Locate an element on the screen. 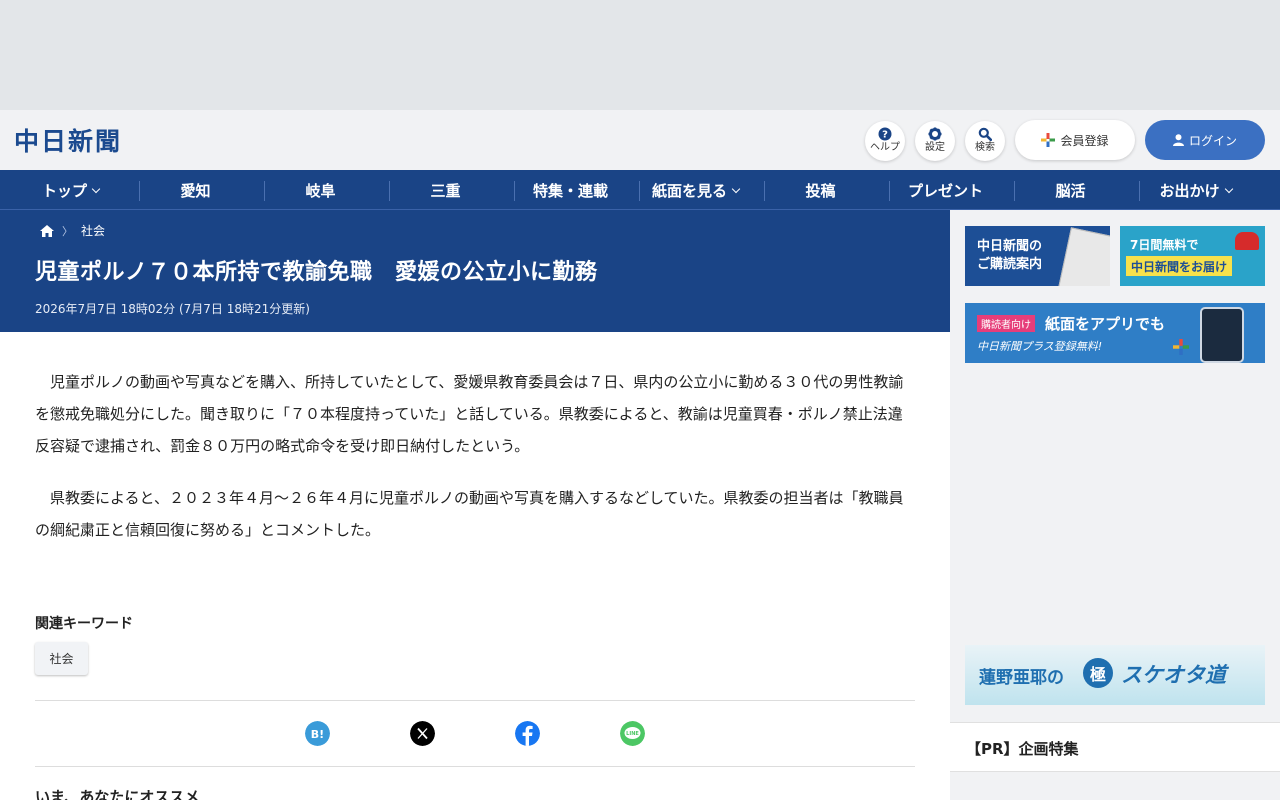 Image resolution: width=1280 pixels, height=800 pixels. nav-item-present: プレゼント is located at coordinates (945, 190).